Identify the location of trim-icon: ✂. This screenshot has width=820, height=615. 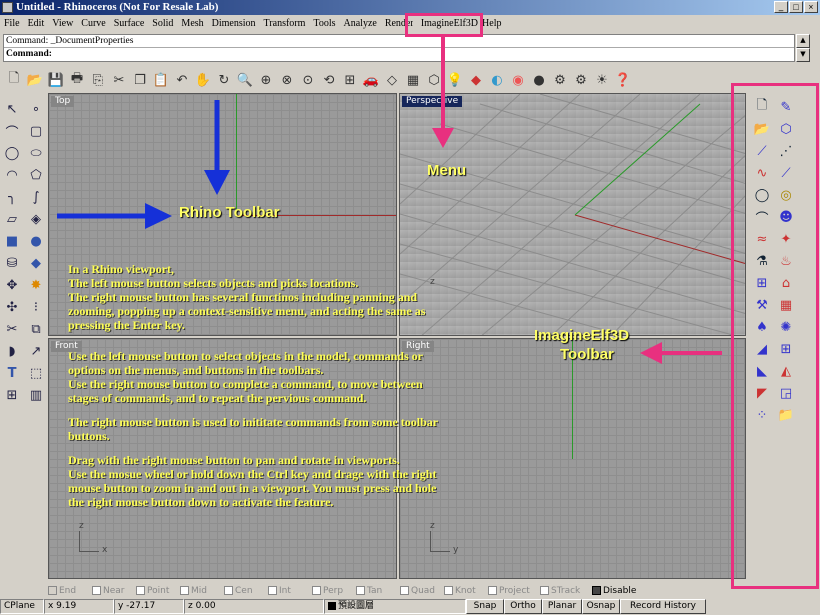
(12, 329).